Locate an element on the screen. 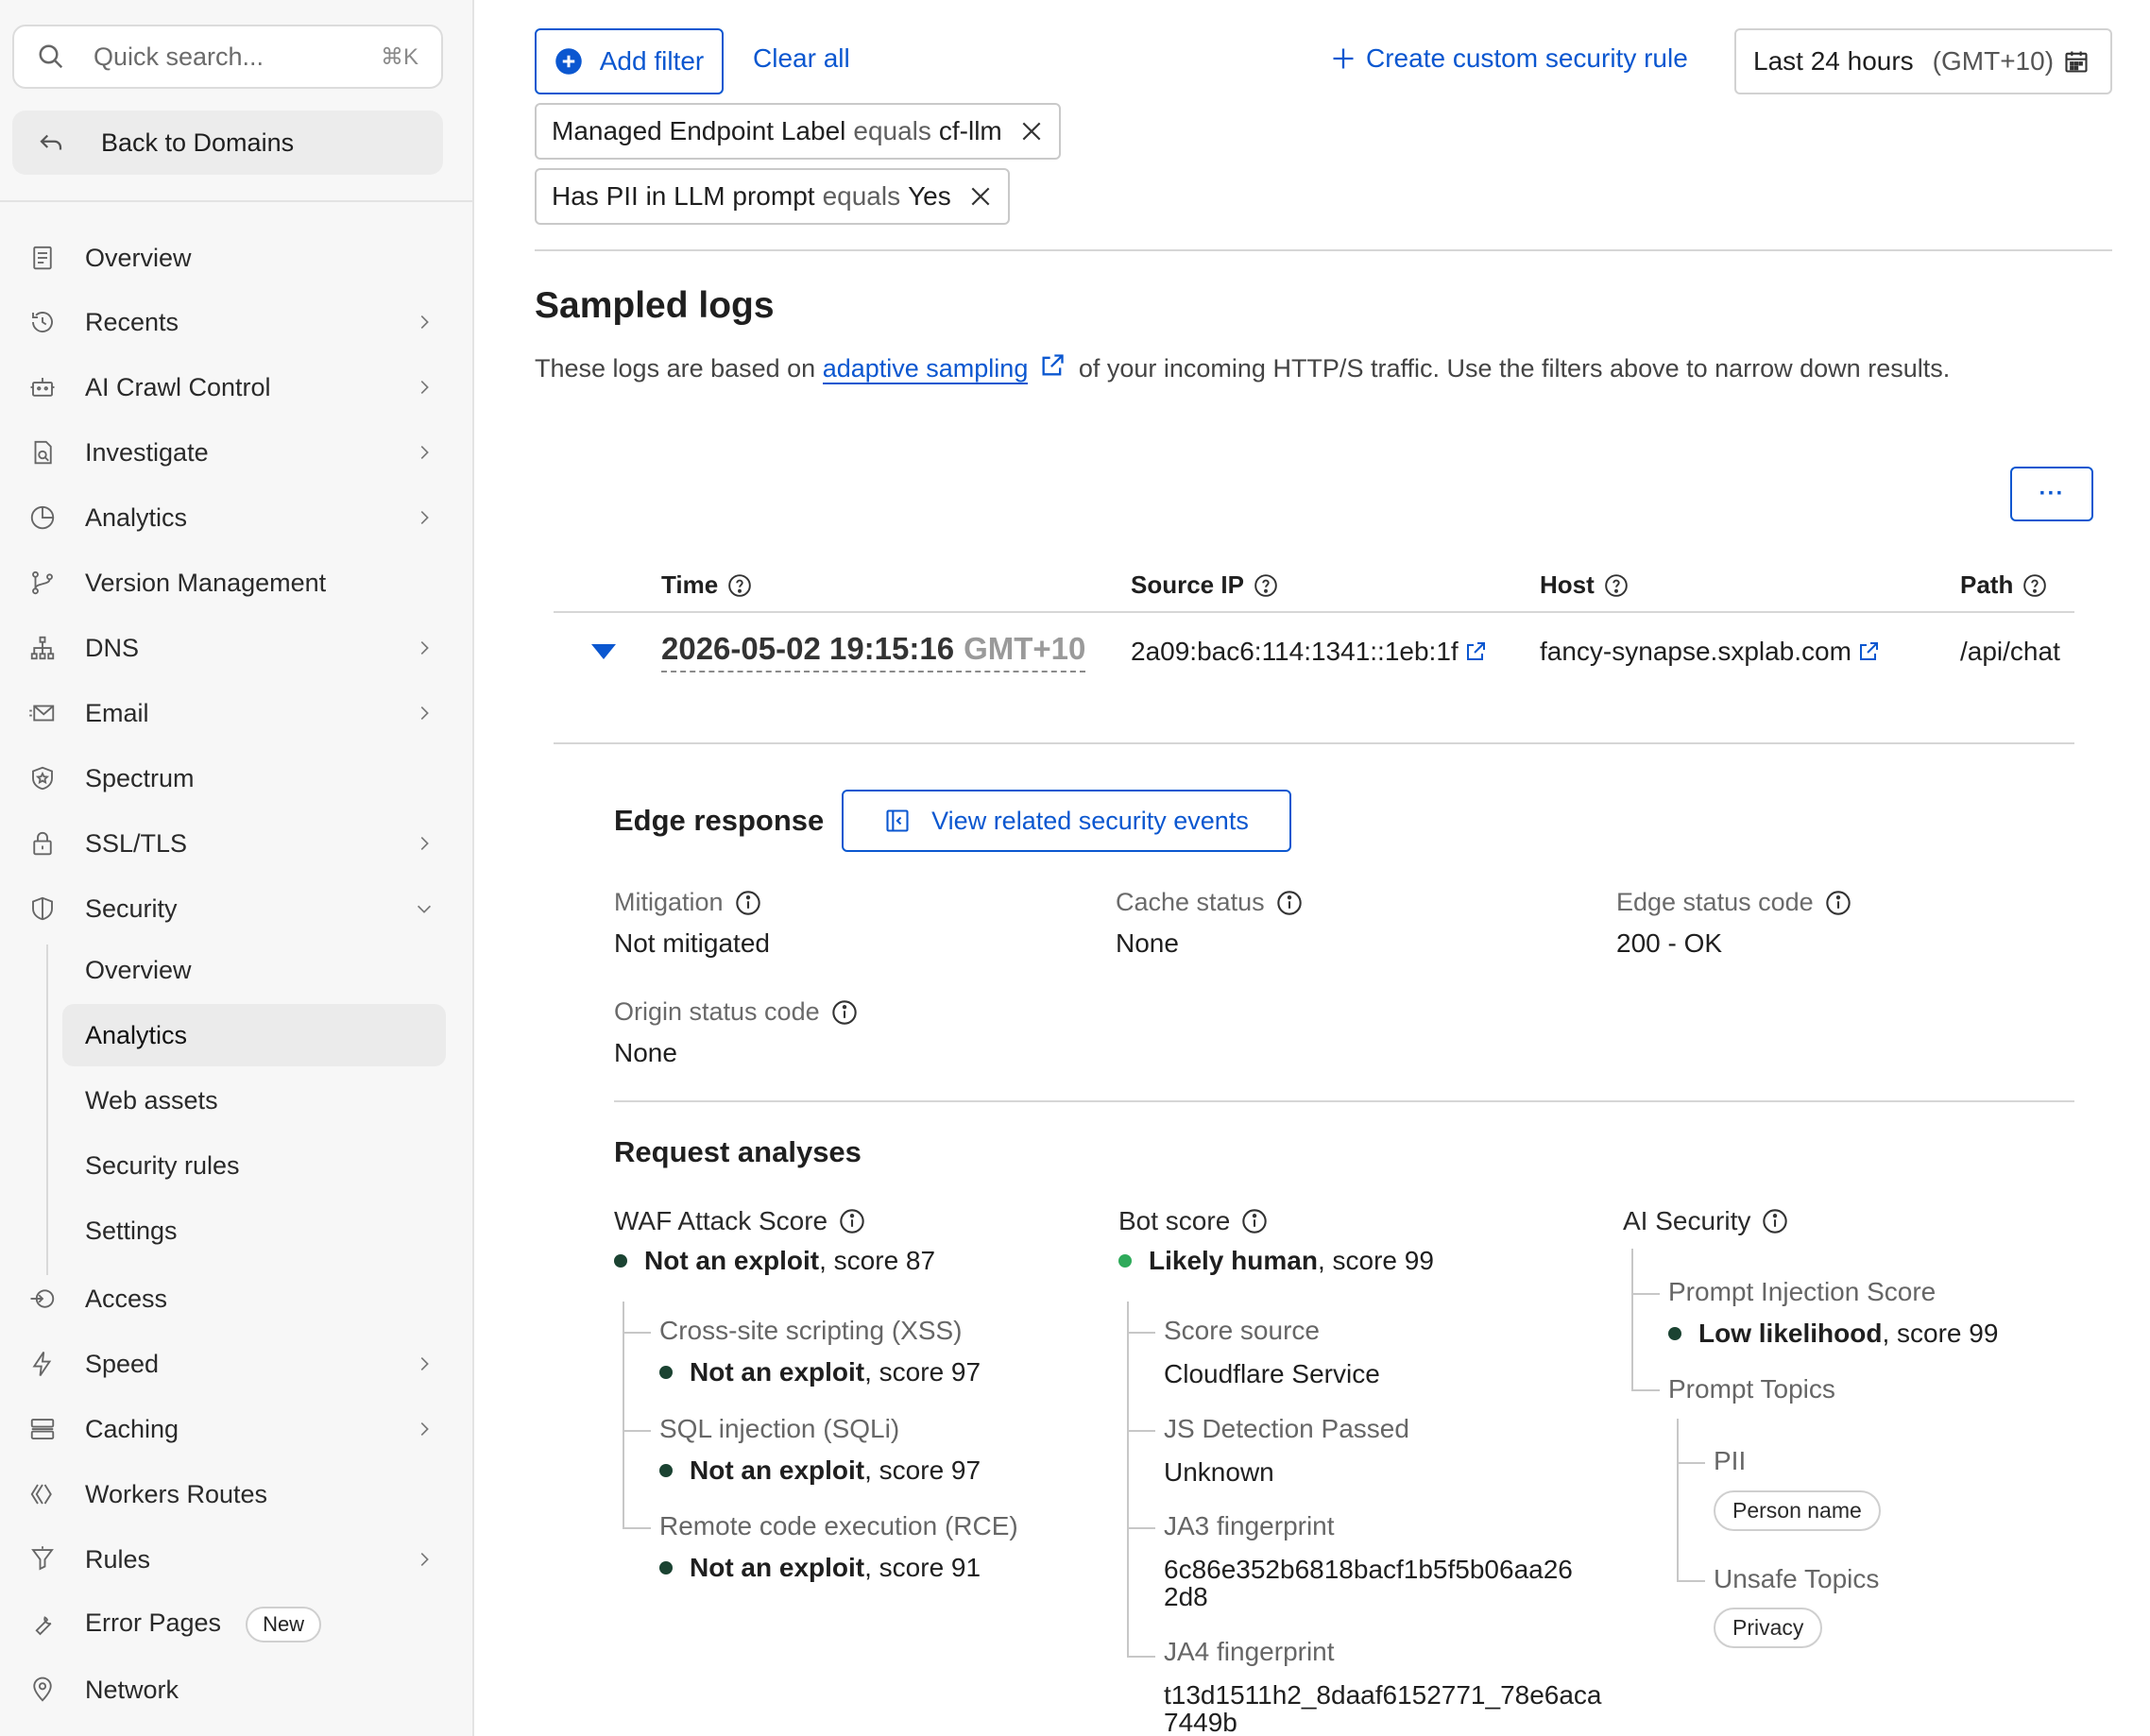 Image resolution: width=2150 pixels, height=1736 pixels. sidebar-item-security: Security is located at coordinates (231, 909).